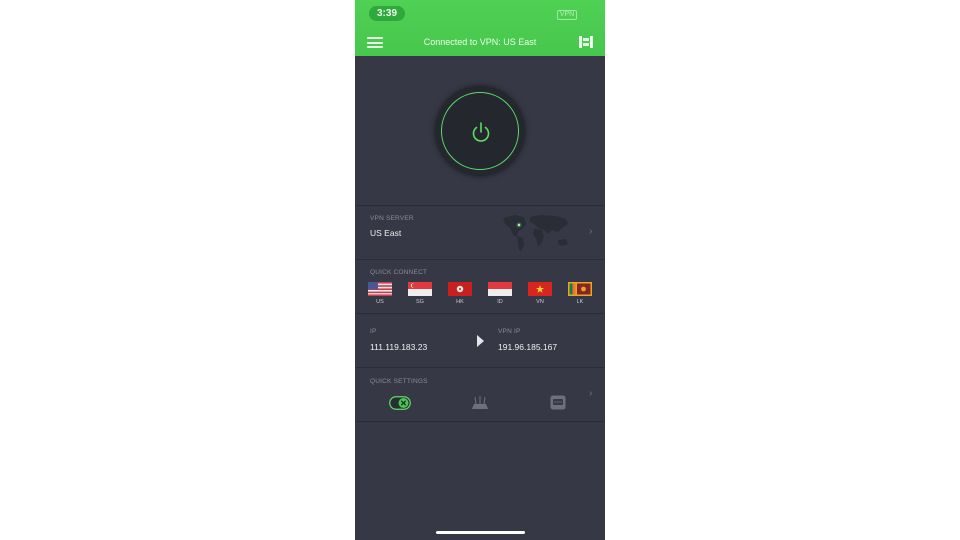 Image resolution: width=960 pixels, height=540 pixels. I want to click on power-icon, so click(481, 132).